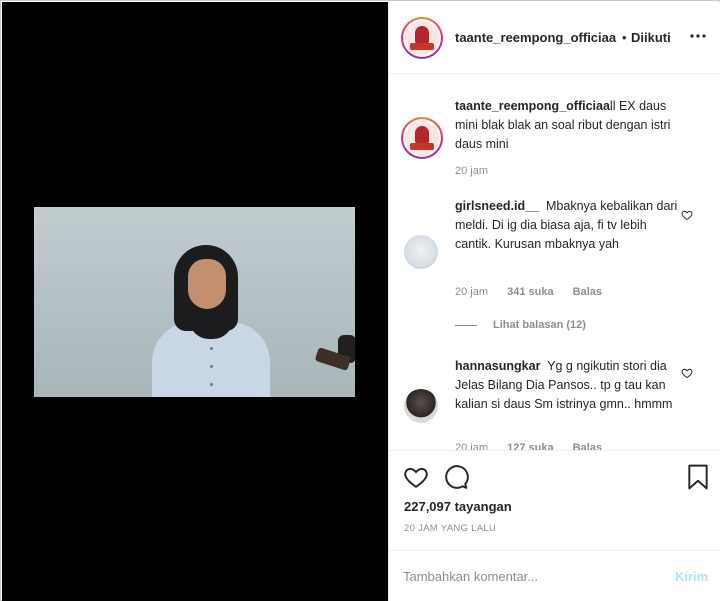  What do you see at coordinates (471, 171) in the screenshot?
I see `caption-time: 20 jam` at bounding box center [471, 171].